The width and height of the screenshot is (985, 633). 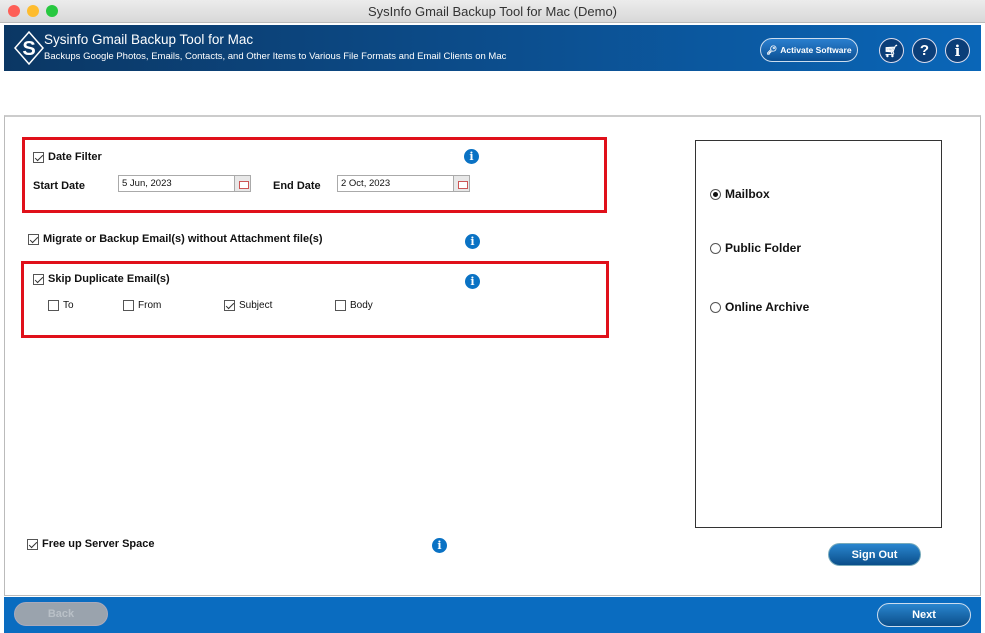 I want to click on option-label: Subject, so click(x=256, y=305).